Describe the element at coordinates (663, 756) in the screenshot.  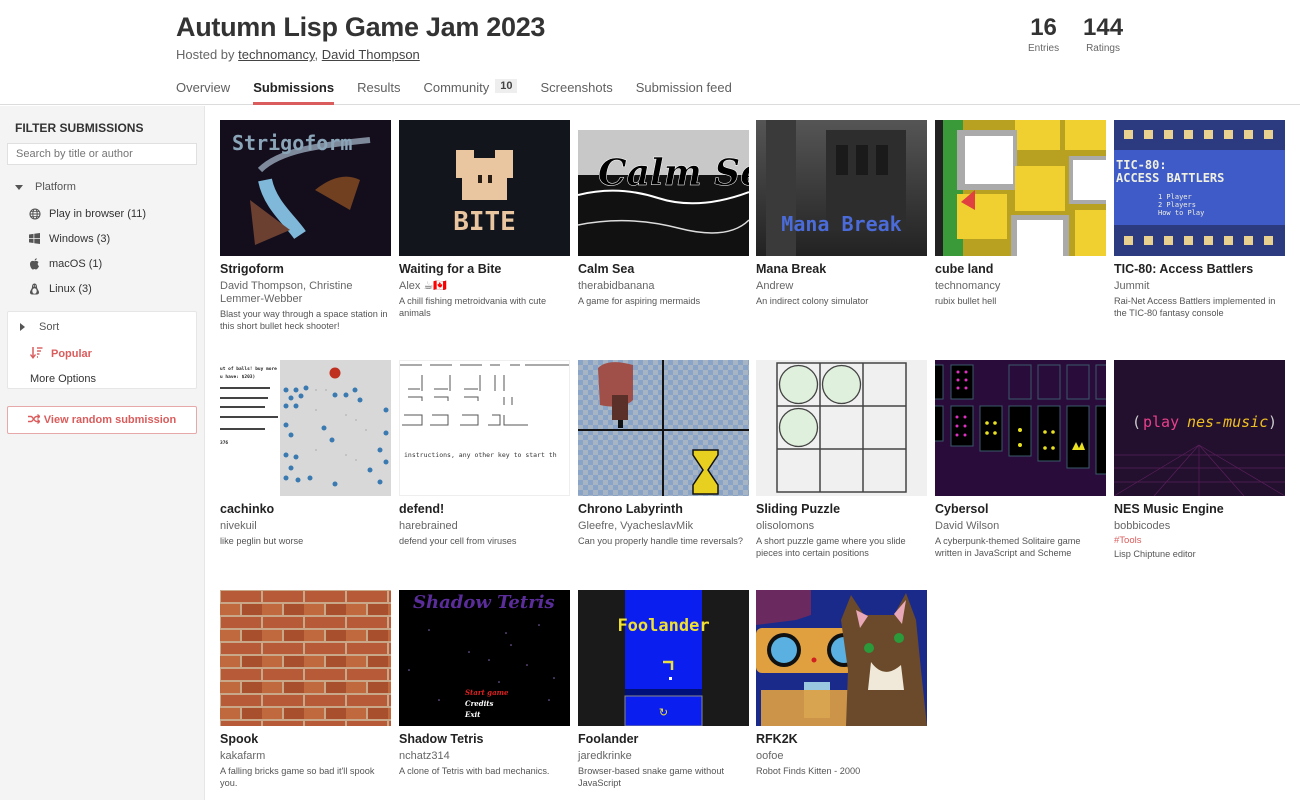
I see `submission-author: jaredkrinke` at that location.